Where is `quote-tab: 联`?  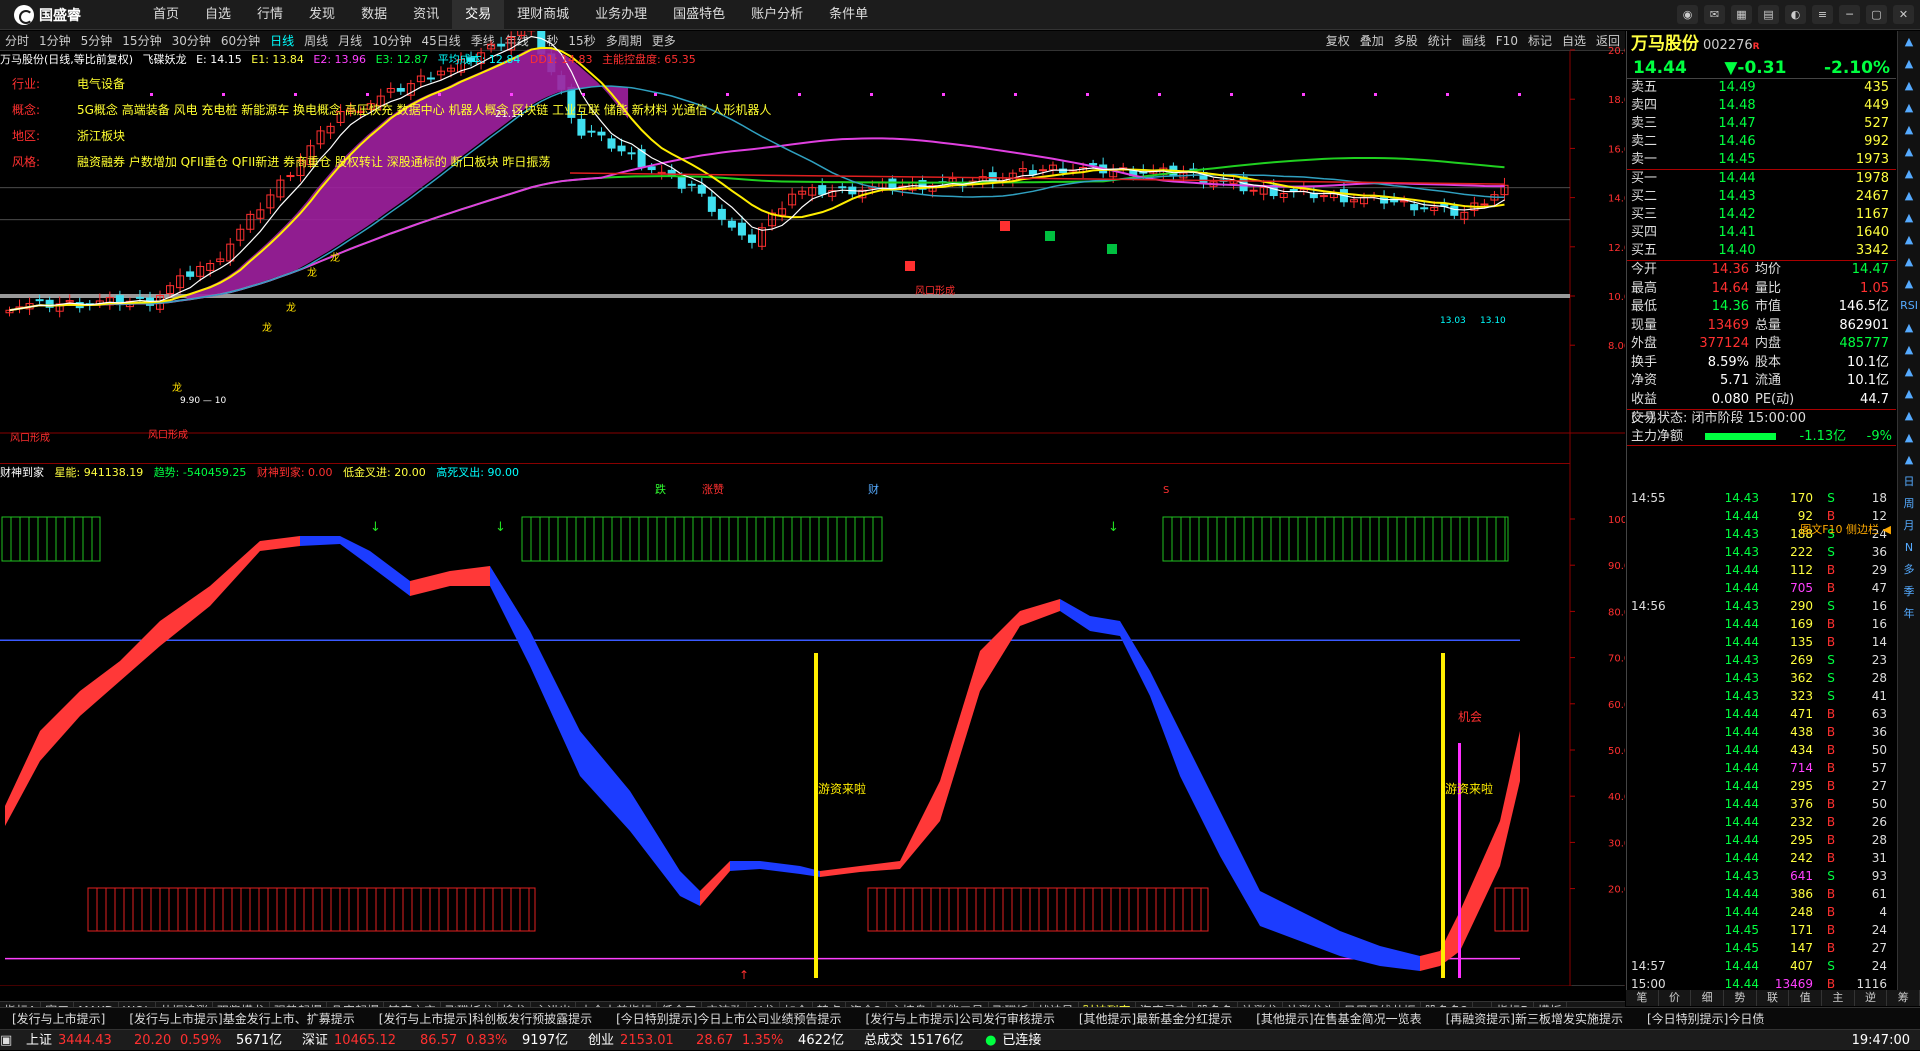
quote-tab: 联 is located at coordinates (1773, 998).